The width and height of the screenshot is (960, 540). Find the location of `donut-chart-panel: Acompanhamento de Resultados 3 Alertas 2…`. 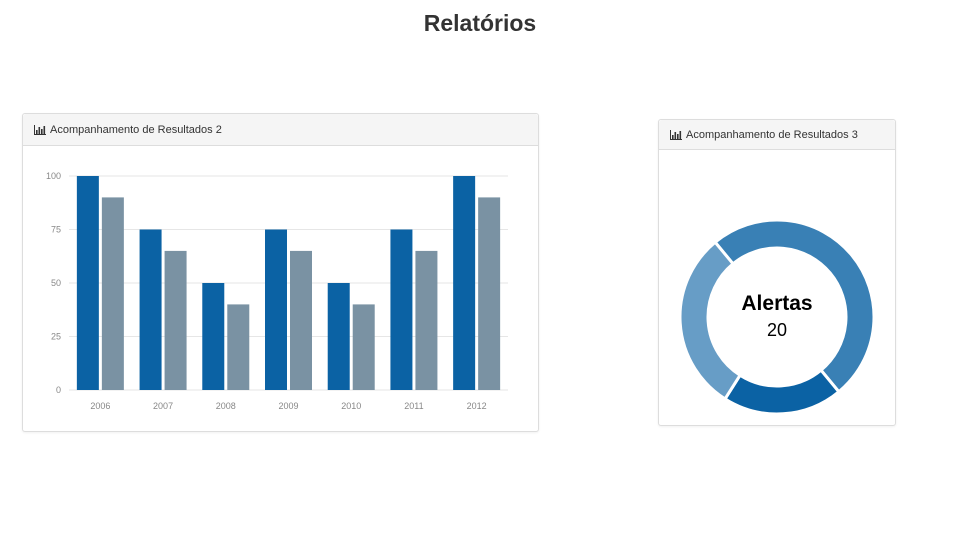

donut-chart-panel: Acompanhamento de Resultados 3 Alertas 2… is located at coordinates (777, 272).